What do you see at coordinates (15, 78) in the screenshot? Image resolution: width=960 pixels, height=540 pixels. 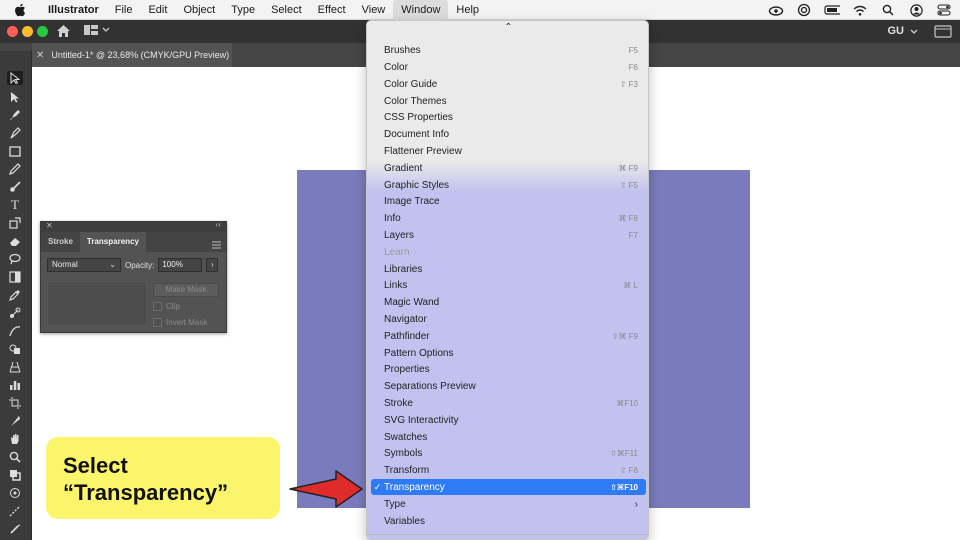 I see `selection-tool-icon` at bounding box center [15, 78].